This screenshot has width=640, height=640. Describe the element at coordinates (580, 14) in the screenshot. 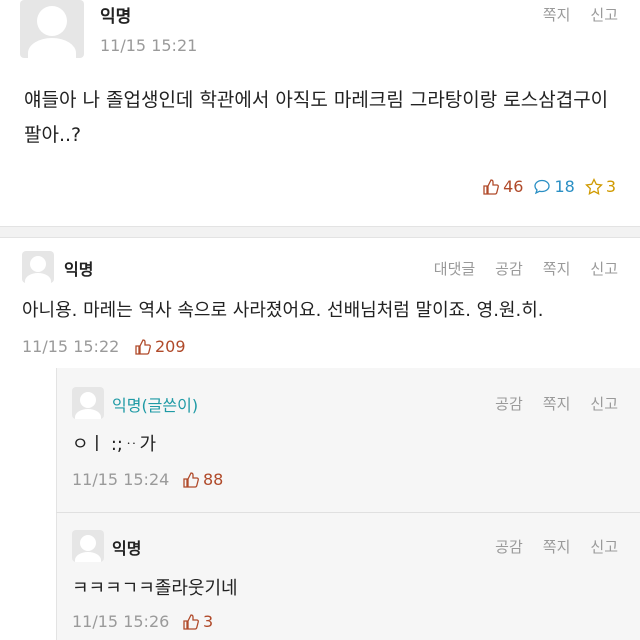

I see `post-actions: 쪽지 신고` at that location.